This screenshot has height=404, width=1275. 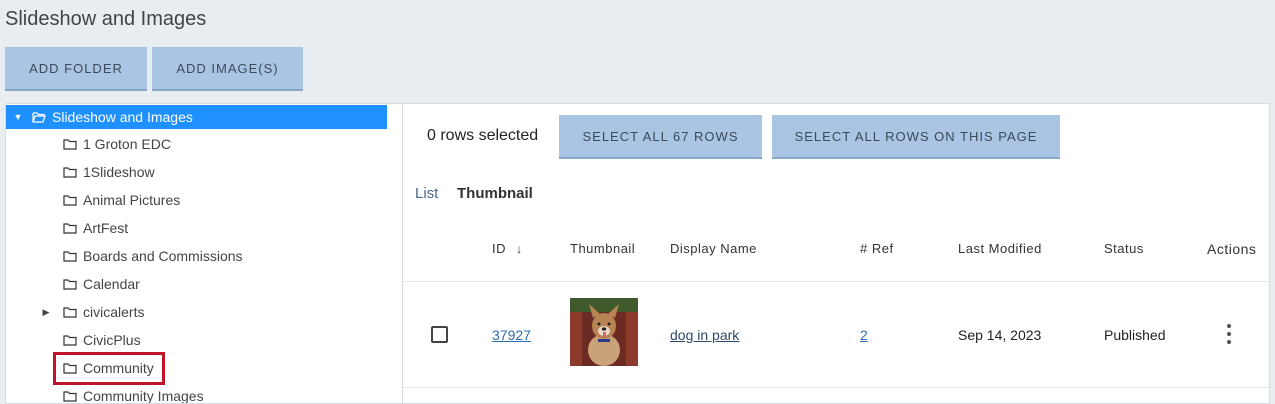 I want to click on column-header-id: ID ↓, so click(x=507, y=248).